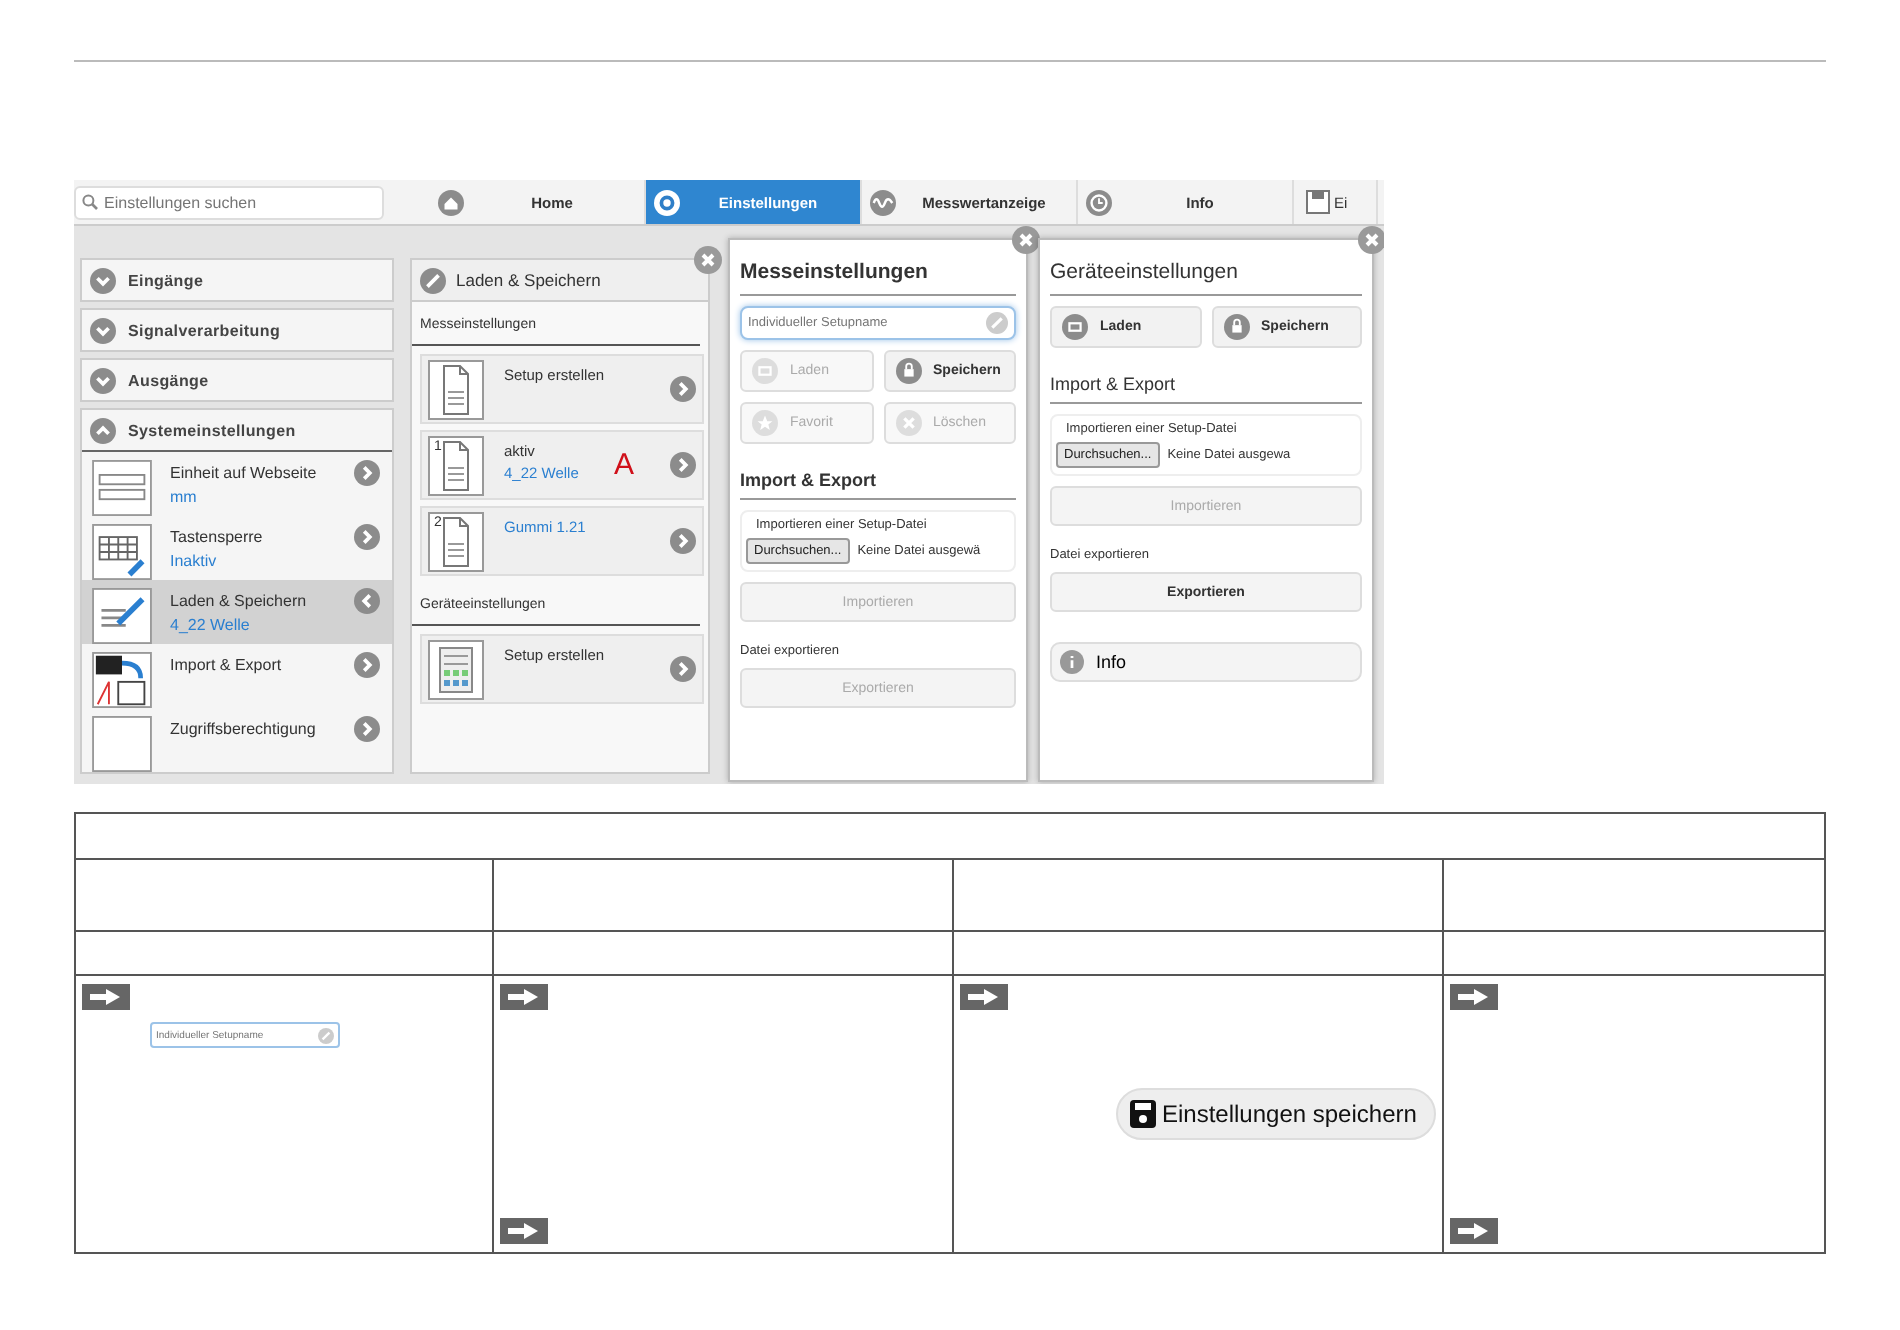 The width and height of the screenshot is (1900, 1330). Describe the element at coordinates (878, 274) in the screenshot. I see `dialog-title: Messeinstellungen` at that location.